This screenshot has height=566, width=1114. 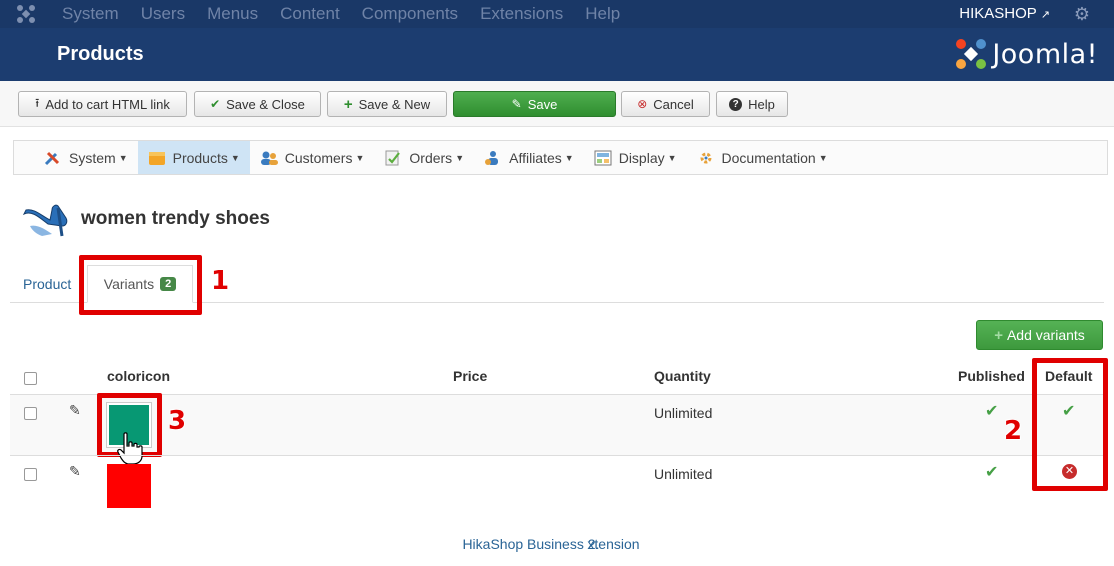 What do you see at coordinates (232, 14) in the screenshot?
I see `menu-menus: Menus` at bounding box center [232, 14].